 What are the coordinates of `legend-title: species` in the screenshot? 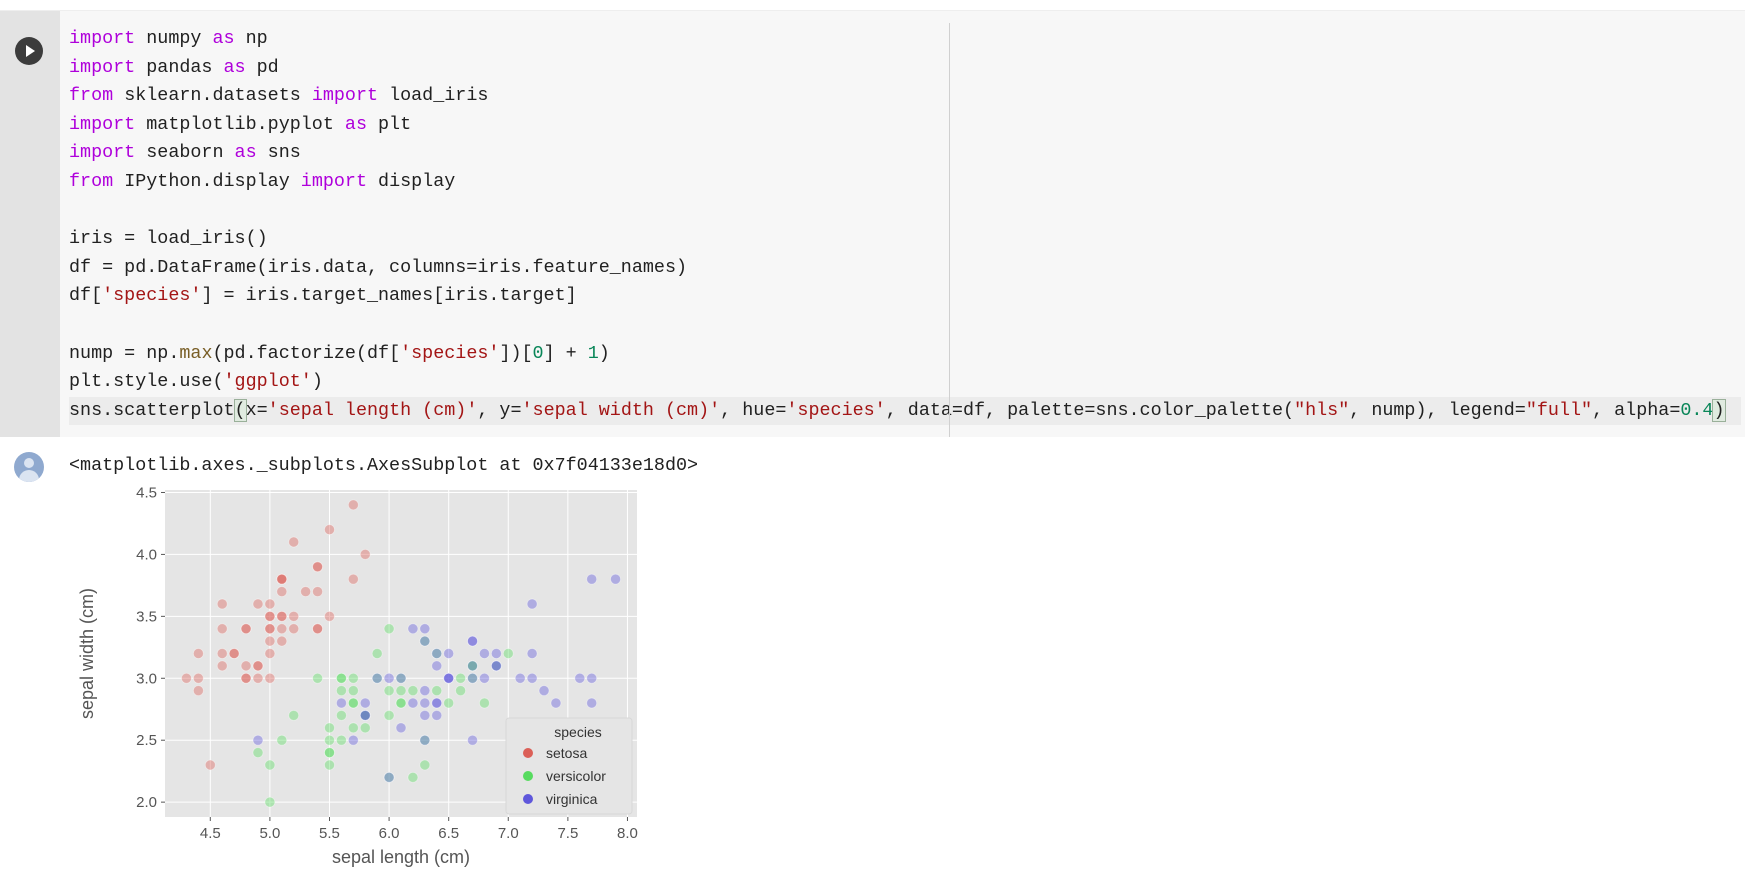 It's located at (577, 732).